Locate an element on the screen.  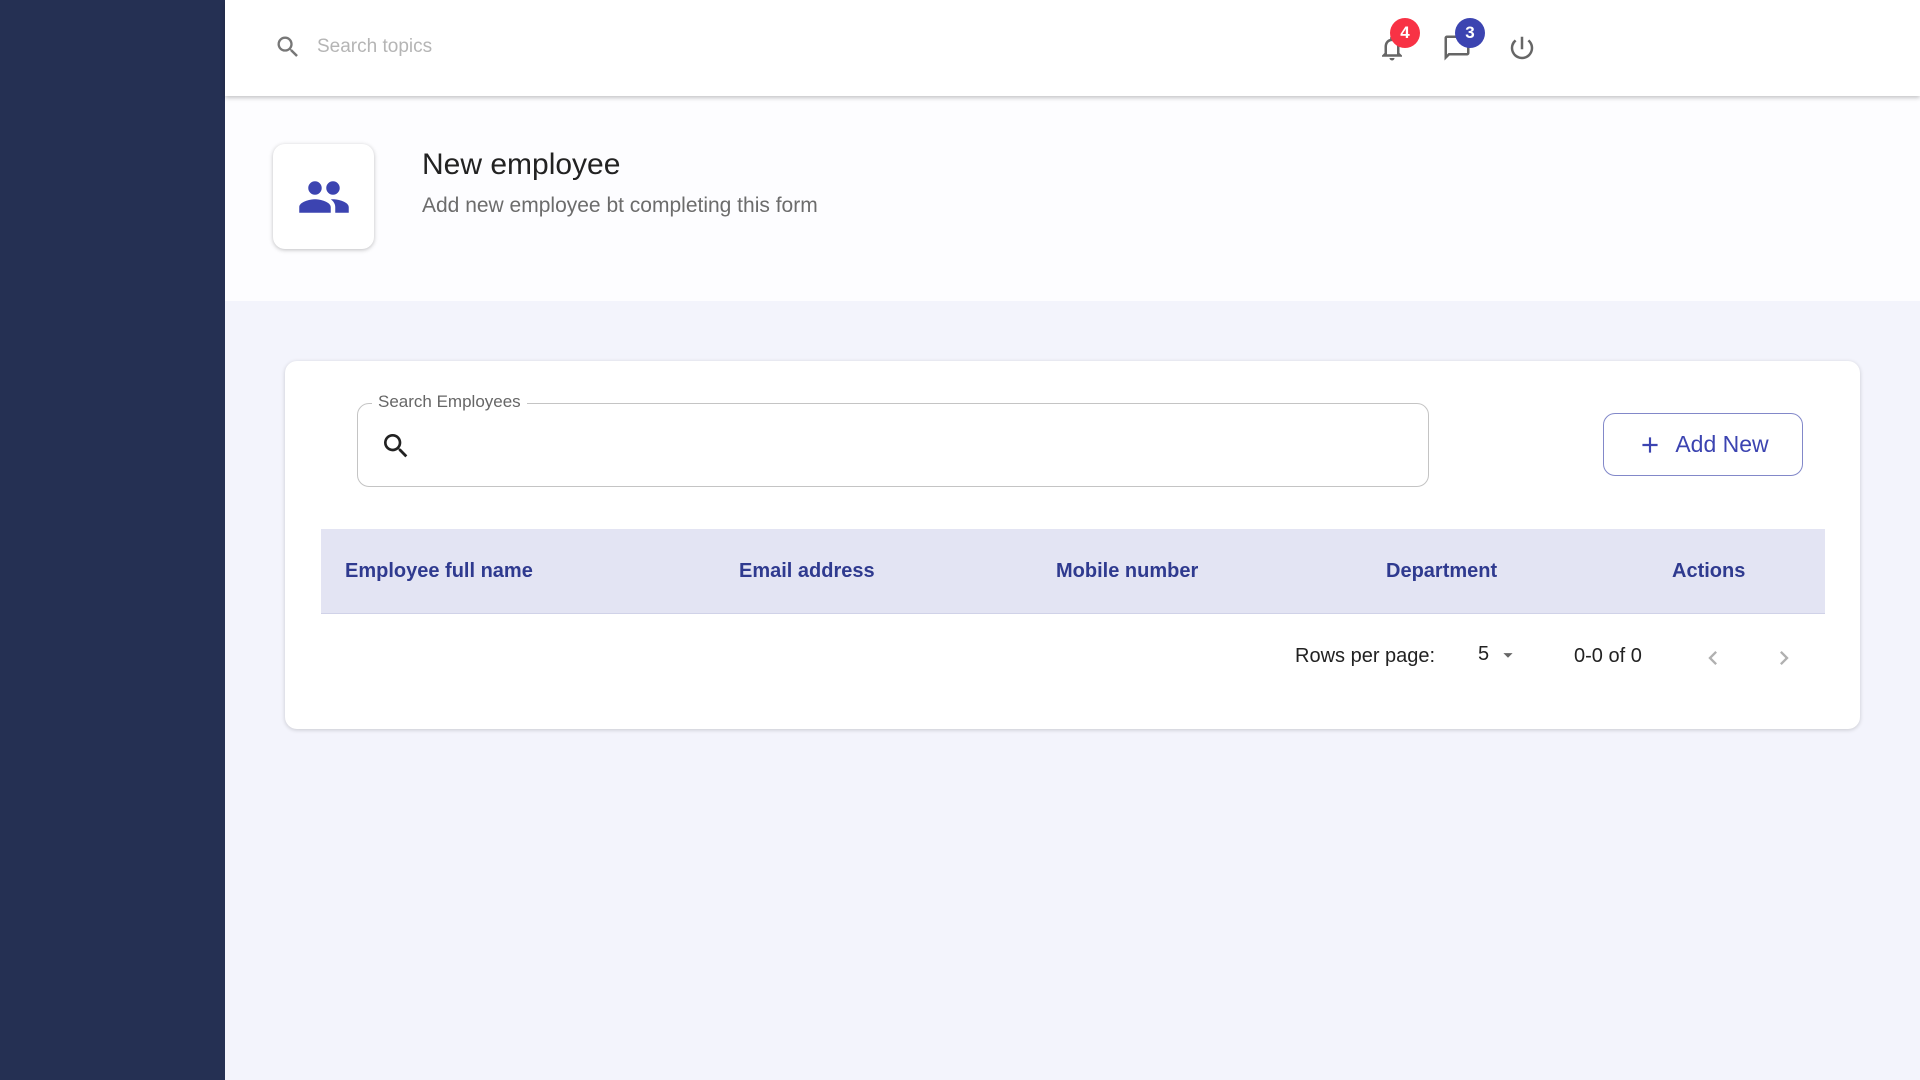
employee-search-field: Search Employees is located at coordinates (893, 439).